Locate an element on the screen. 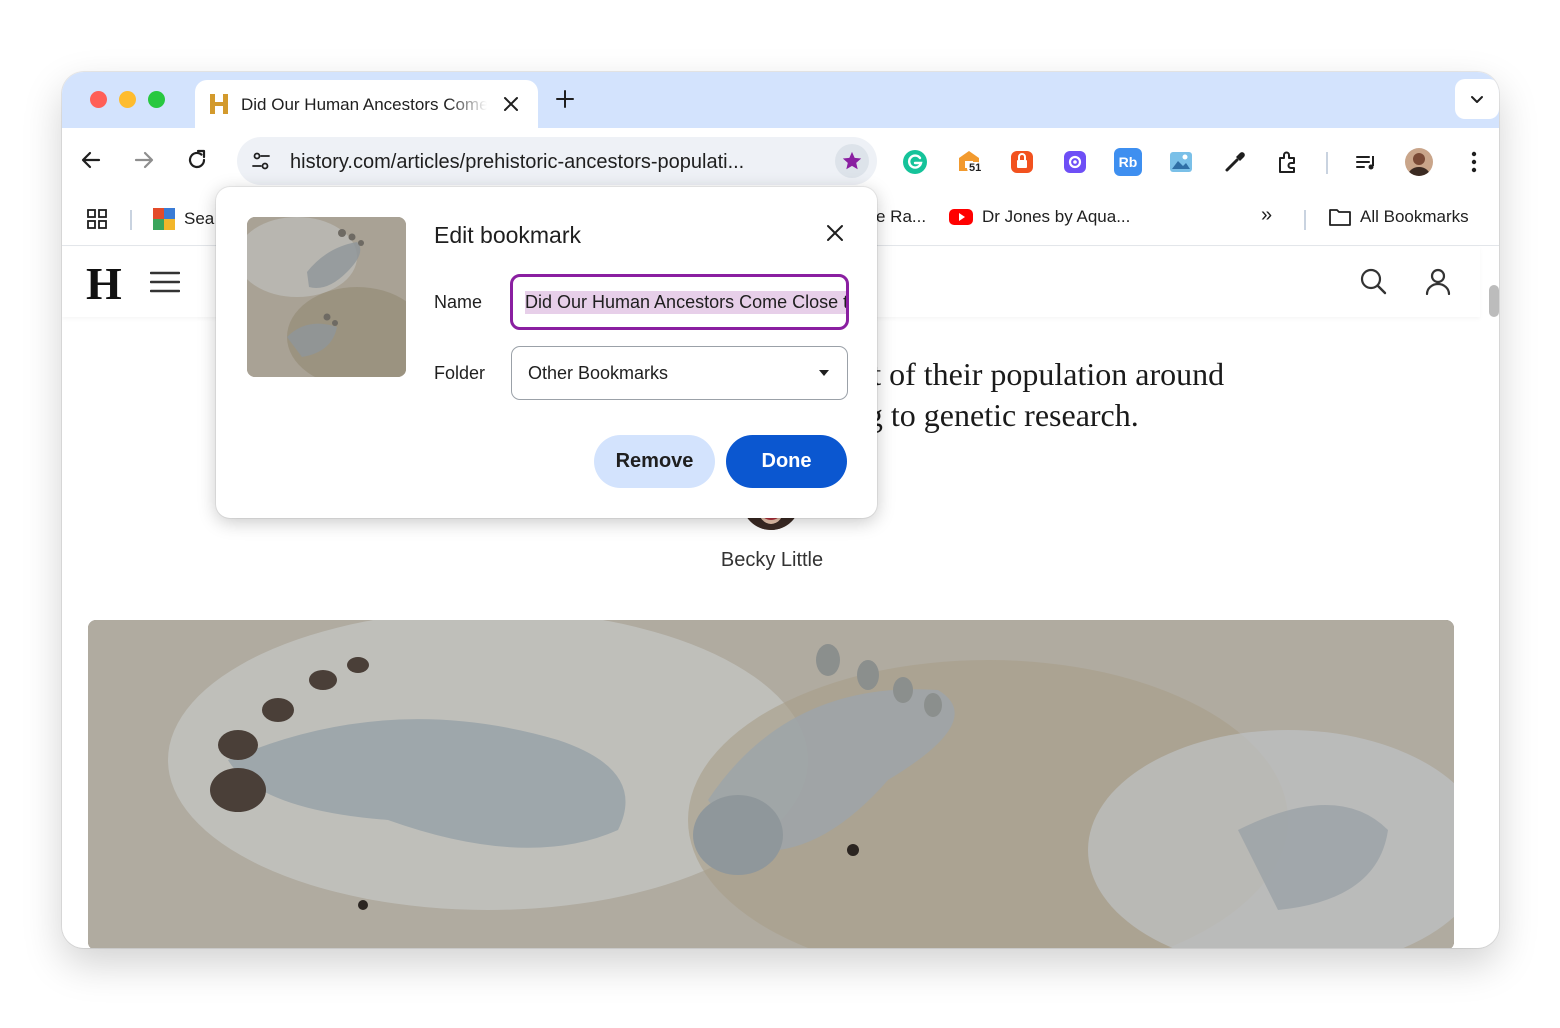 The width and height of the screenshot is (1560, 1028). folder-select: Other Bookmarks is located at coordinates (679, 373).